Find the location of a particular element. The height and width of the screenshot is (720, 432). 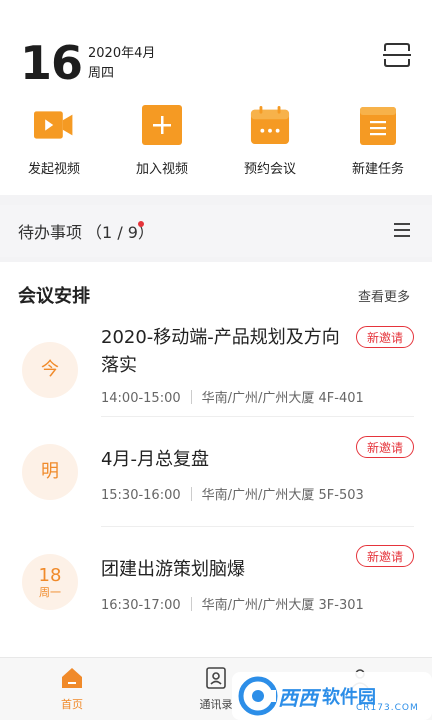

schedule-meeting-button: 预约会议 is located at coordinates (270, 142).